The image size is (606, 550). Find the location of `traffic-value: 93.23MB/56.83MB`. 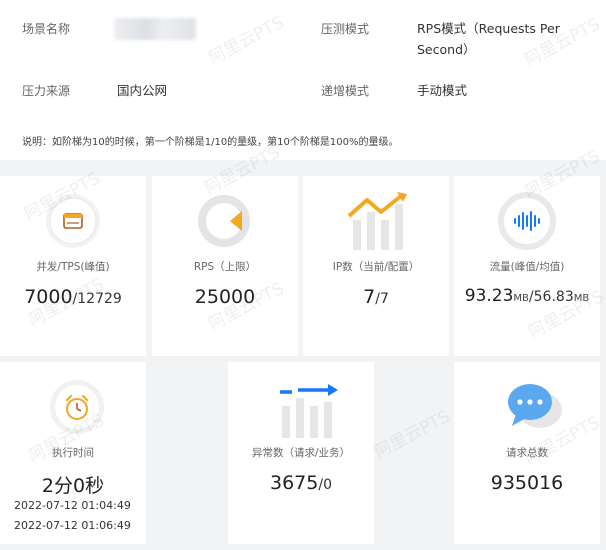

traffic-value: 93.23MB/56.83MB is located at coordinates (527, 296).